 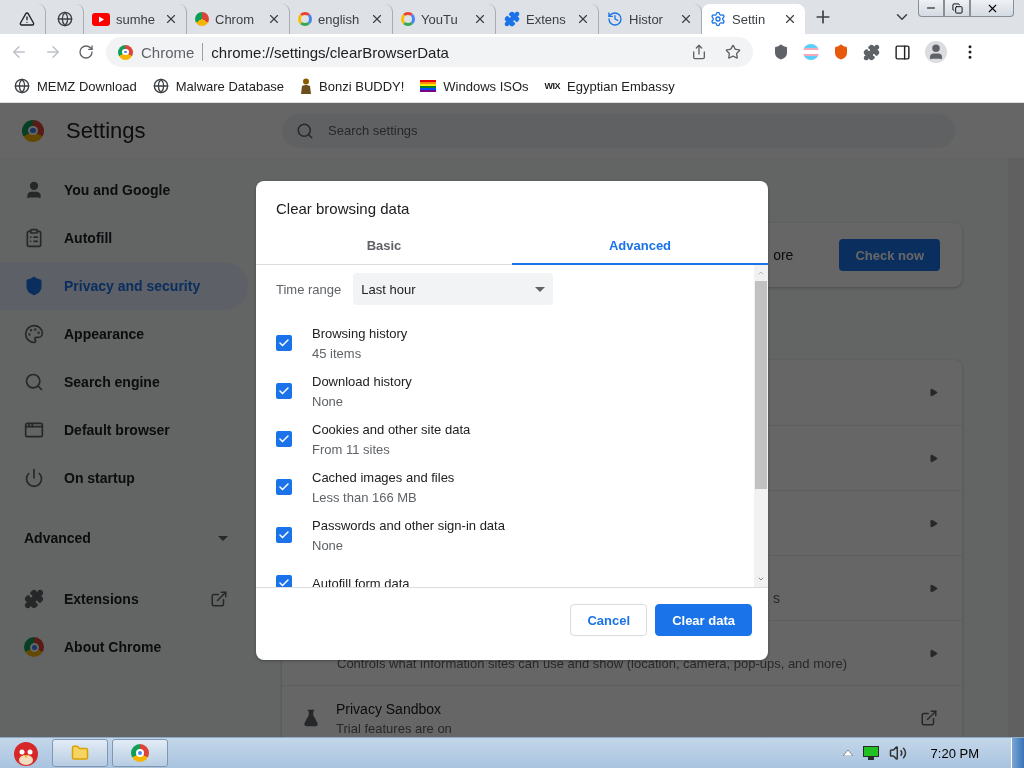 I want to click on clock: 7:20 PM, so click(x=954, y=753).